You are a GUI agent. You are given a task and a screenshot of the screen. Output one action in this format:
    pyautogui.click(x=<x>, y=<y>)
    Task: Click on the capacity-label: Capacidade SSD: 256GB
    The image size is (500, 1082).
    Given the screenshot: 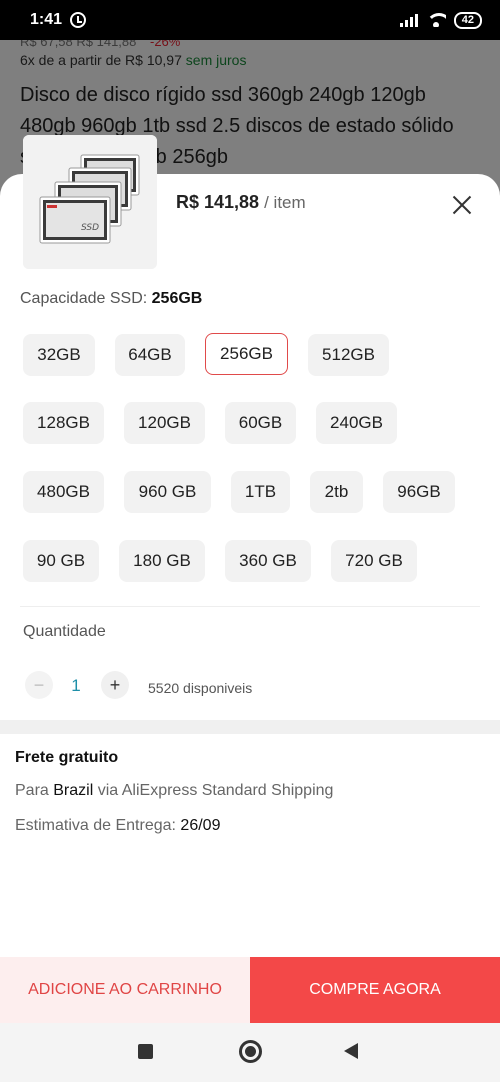 What is the action you would take?
    pyautogui.click(x=111, y=299)
    